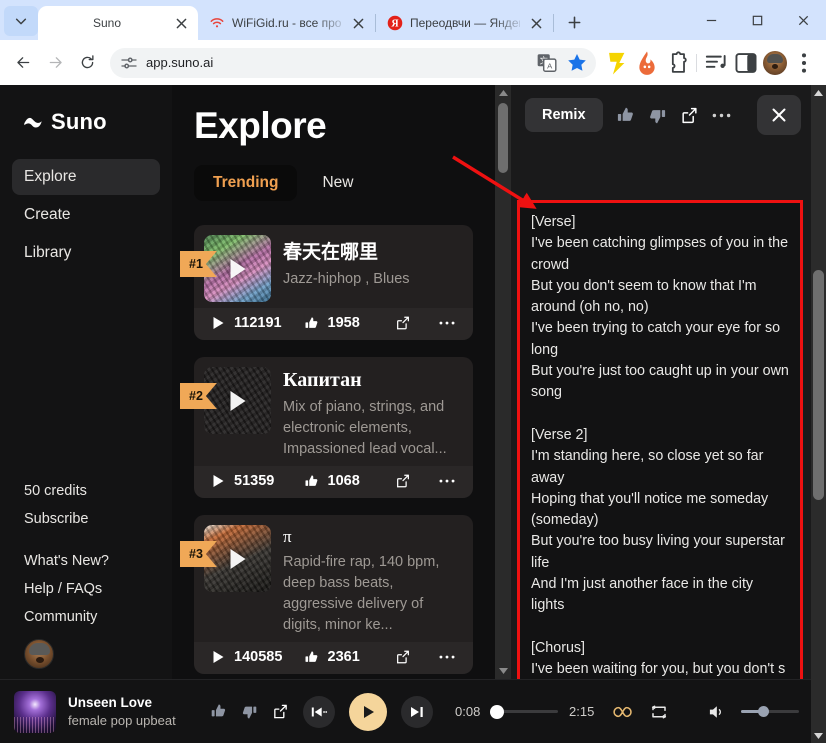 This screenshot has width=826, height=743. What do you see at coordinates (246, 183) in the screenshot?
I see `tab-trending: Trending` at bounding box center [246, 183].